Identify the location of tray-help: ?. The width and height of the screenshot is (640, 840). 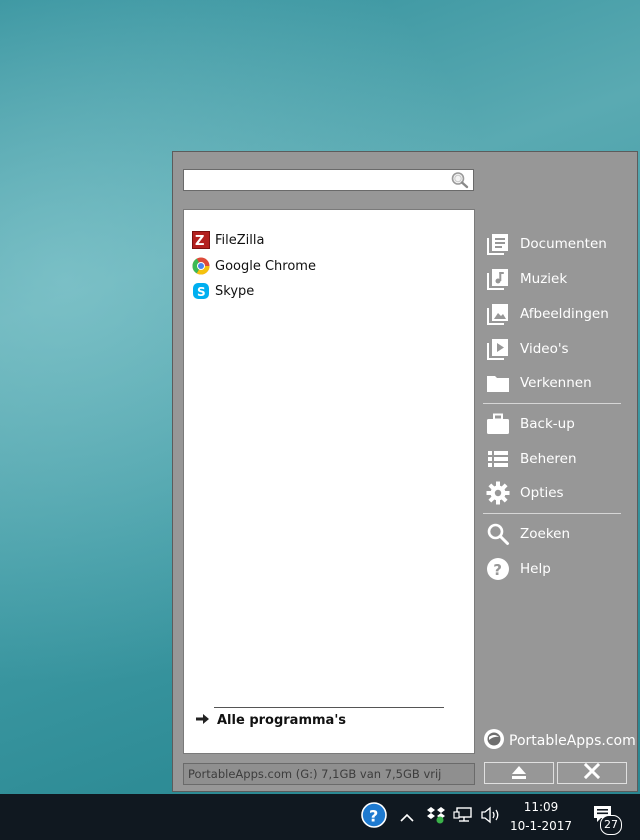
(374, 817).